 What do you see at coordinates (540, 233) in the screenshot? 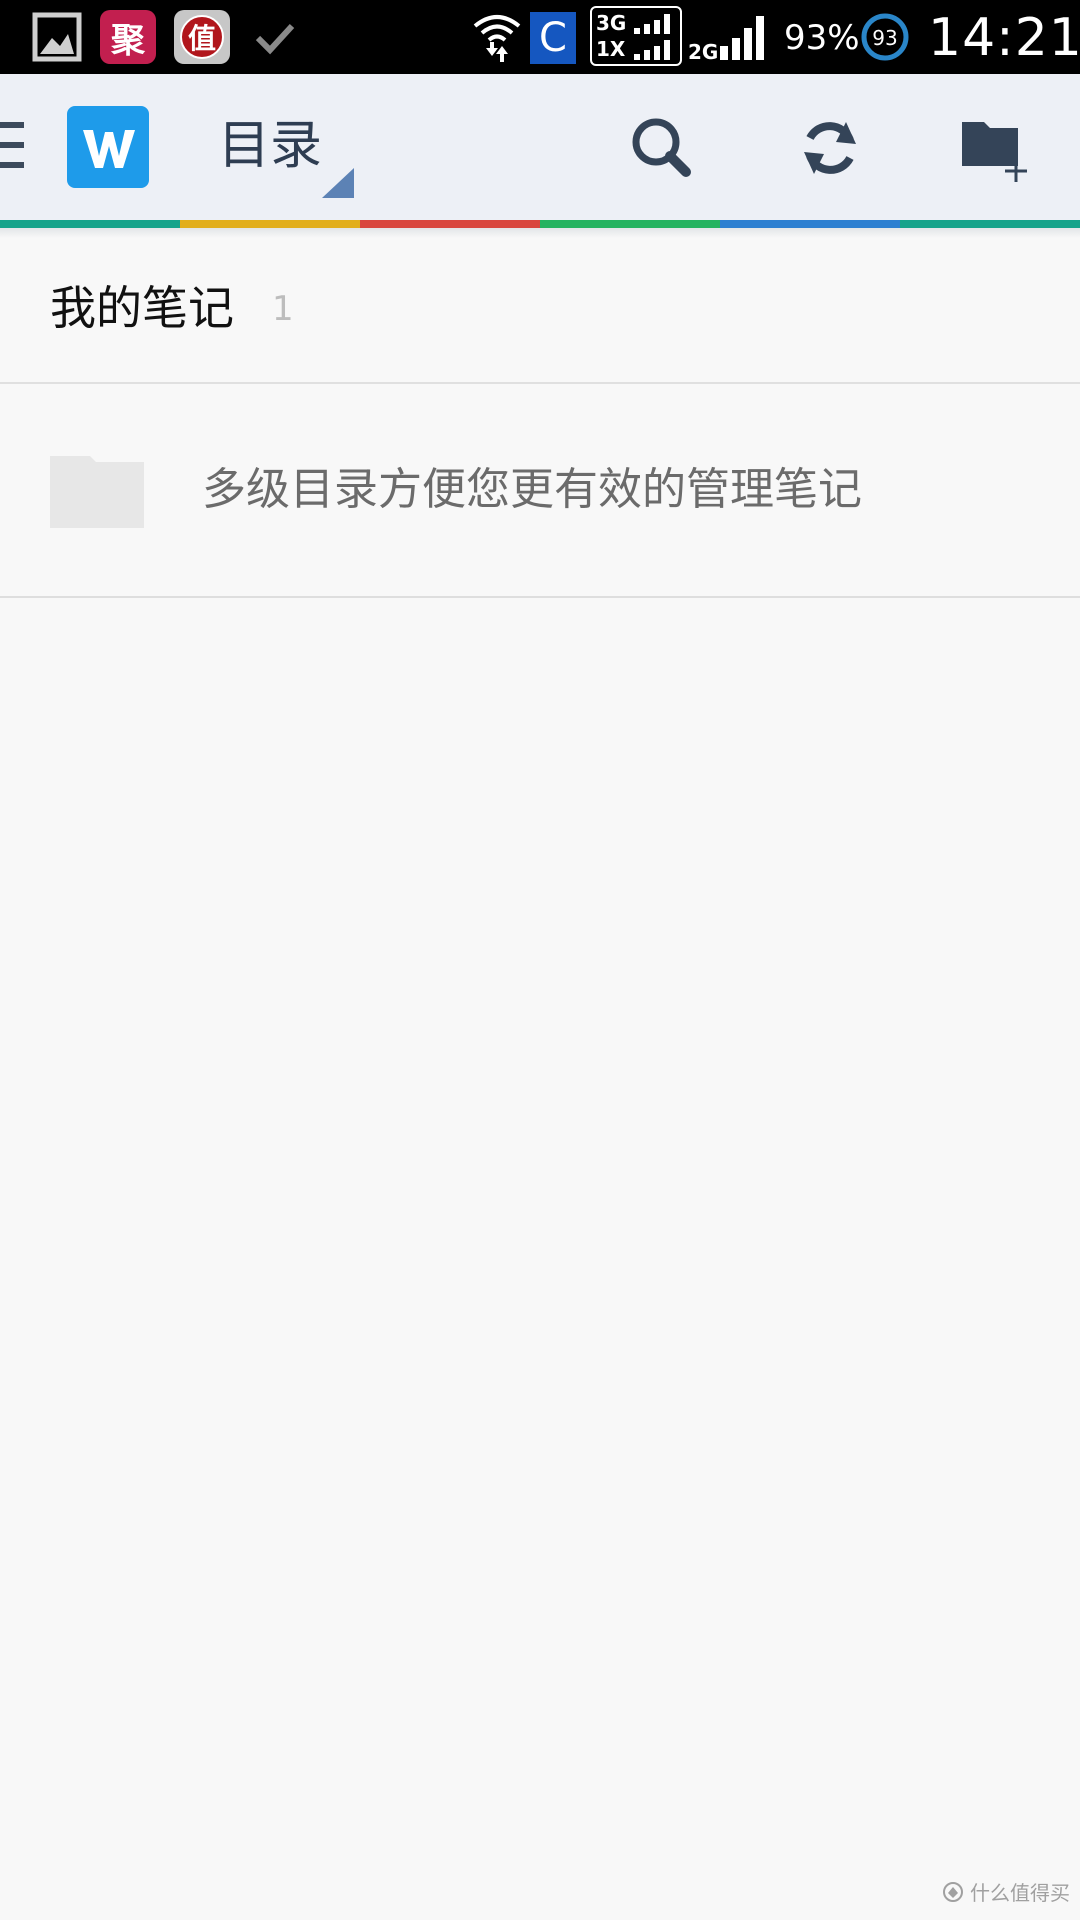
I see `header-shadow` at bounding box center [540, 233].